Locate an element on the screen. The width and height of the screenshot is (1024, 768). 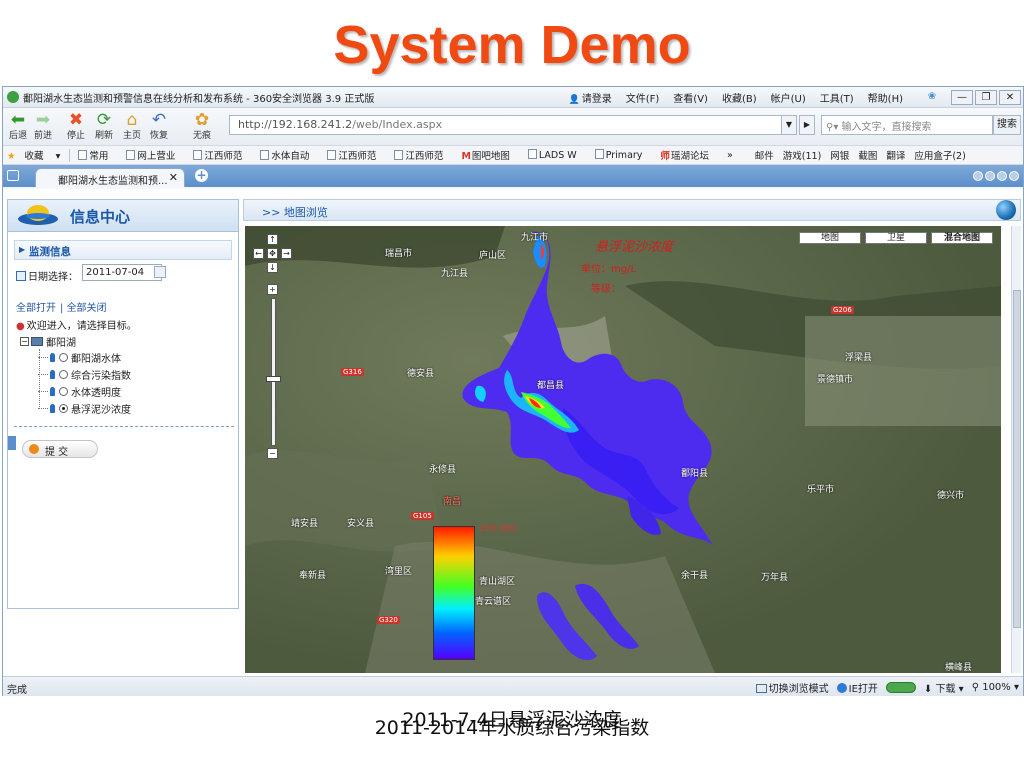
page-scrollbar is located at coordinates (1016, 449).